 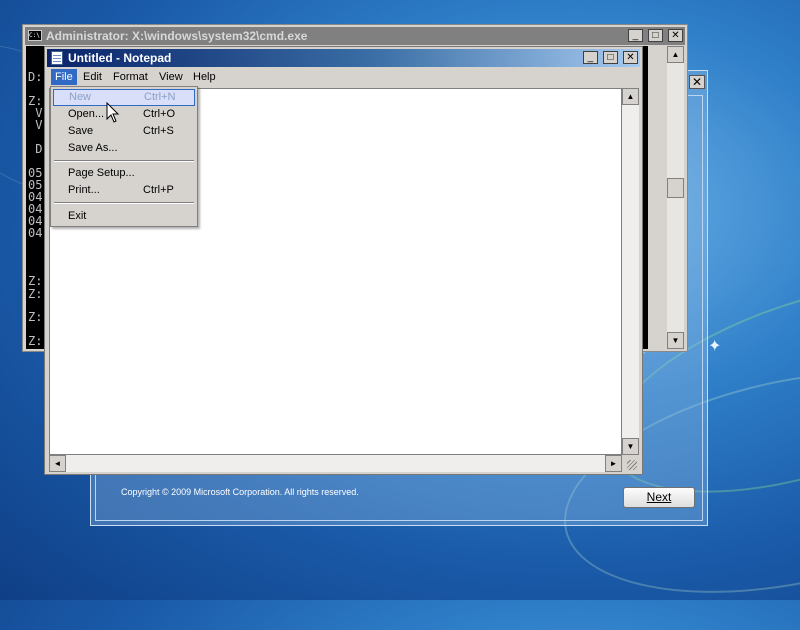 What do you see at coordinates (64, 77) in the screenshot?
I see `menu-file: File` at bounding box center [64, 77].